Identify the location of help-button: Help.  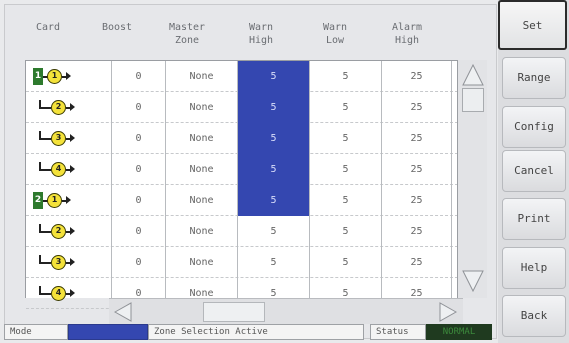
(534, 268).